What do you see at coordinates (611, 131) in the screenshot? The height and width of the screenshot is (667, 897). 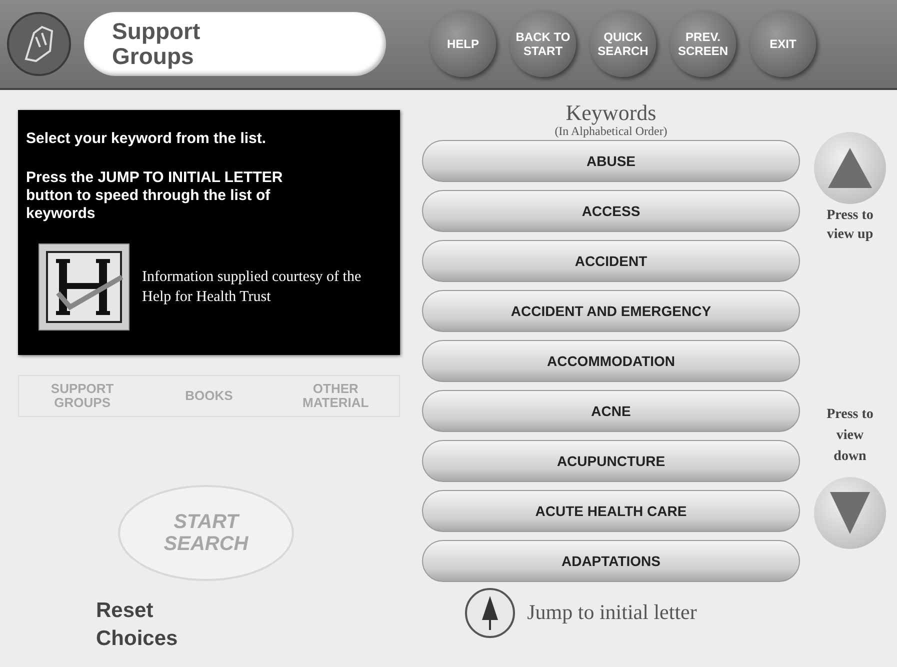 I see `keywords-subtitle: (In Alphabetical Order)` at bounding box center [611, 131].